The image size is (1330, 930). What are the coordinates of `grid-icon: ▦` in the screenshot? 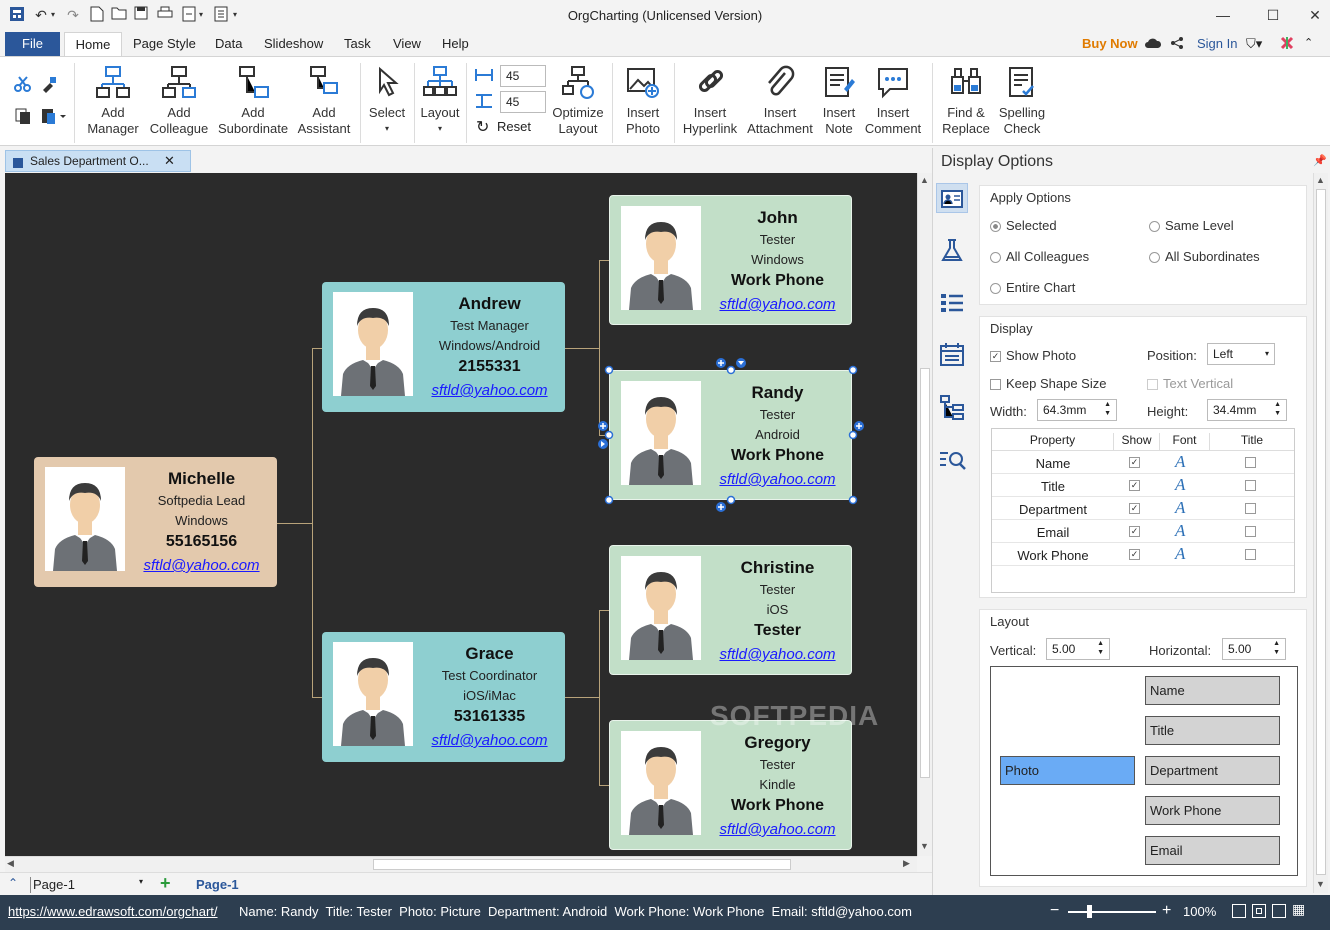 It's located at (1298, 909).